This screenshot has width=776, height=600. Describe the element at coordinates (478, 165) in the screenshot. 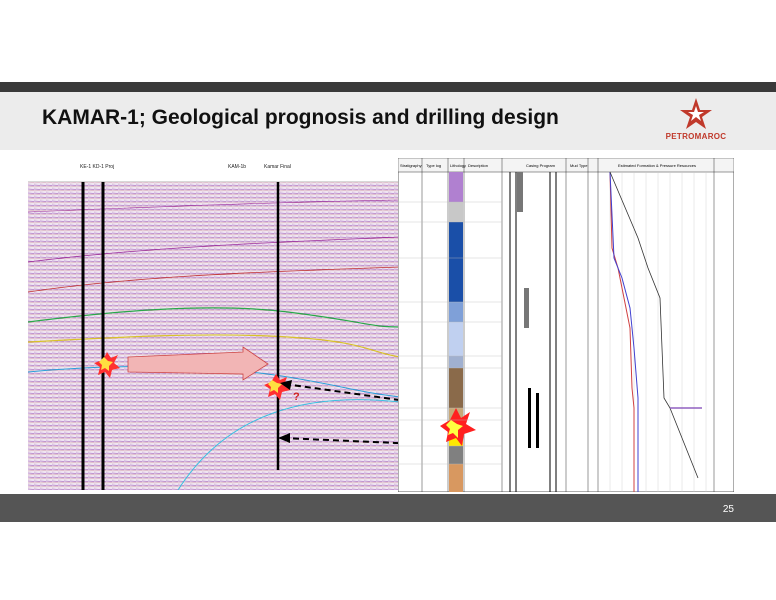

I see `header-description: Description` at that location.